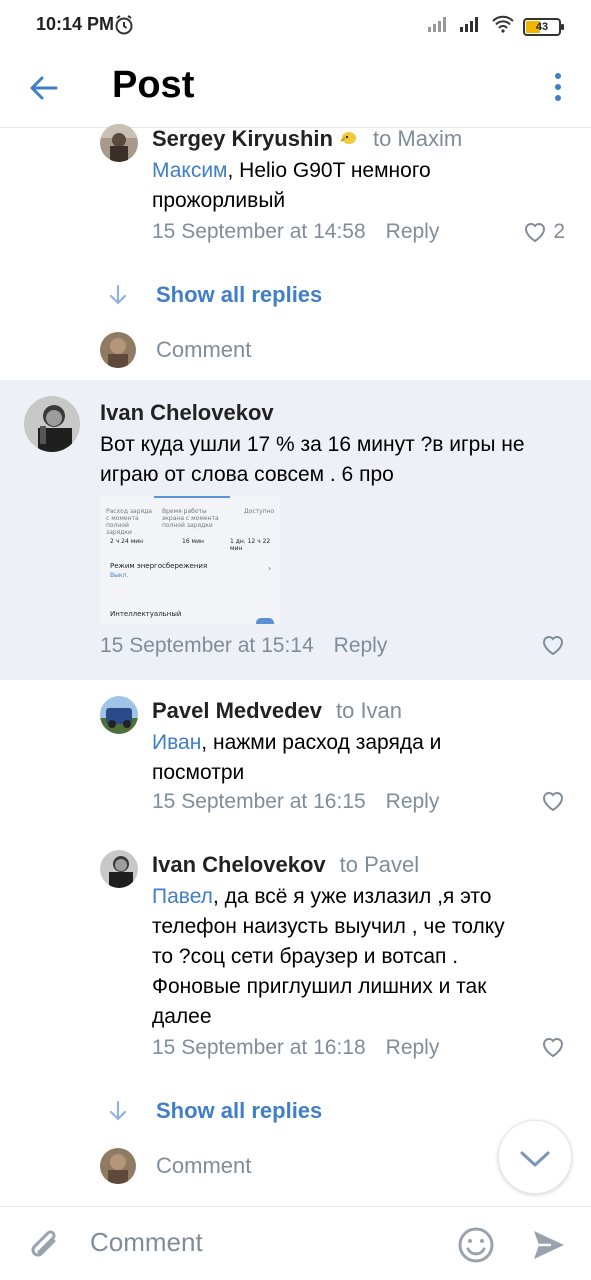 Image resolution: width=591 pixels, height=1280 pixels. What do you see at coordinates (417, 139) in the screenshot?
I see `reply-to: to Maxim` at bounding box center [417, 139].